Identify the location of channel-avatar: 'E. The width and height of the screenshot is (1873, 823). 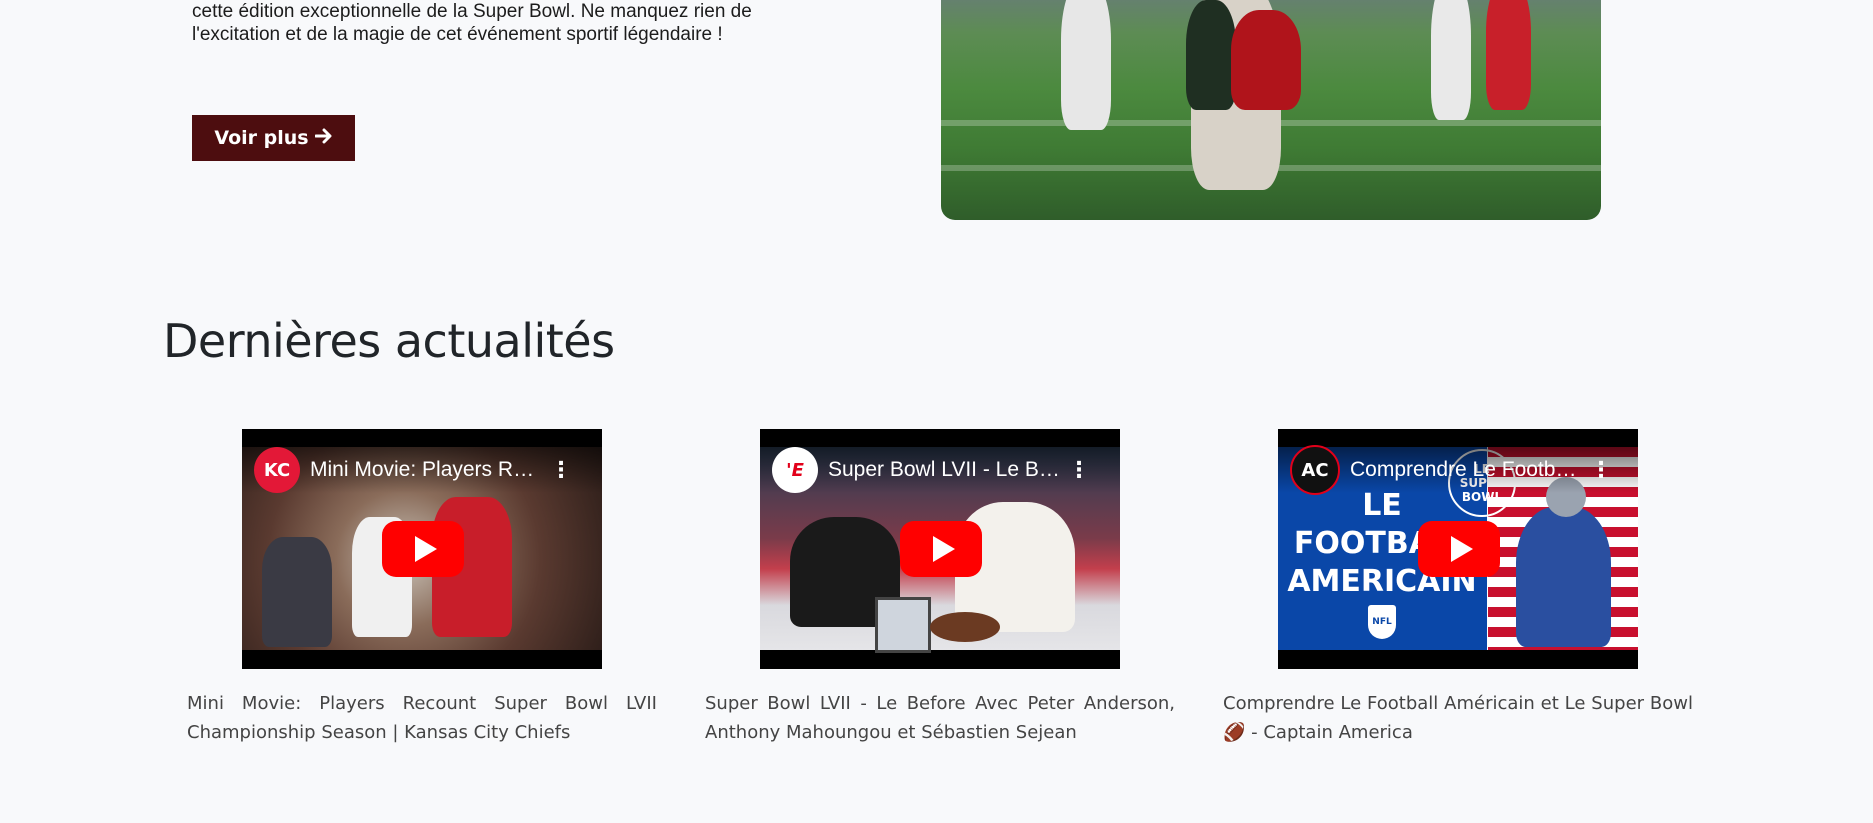
(795, 470).